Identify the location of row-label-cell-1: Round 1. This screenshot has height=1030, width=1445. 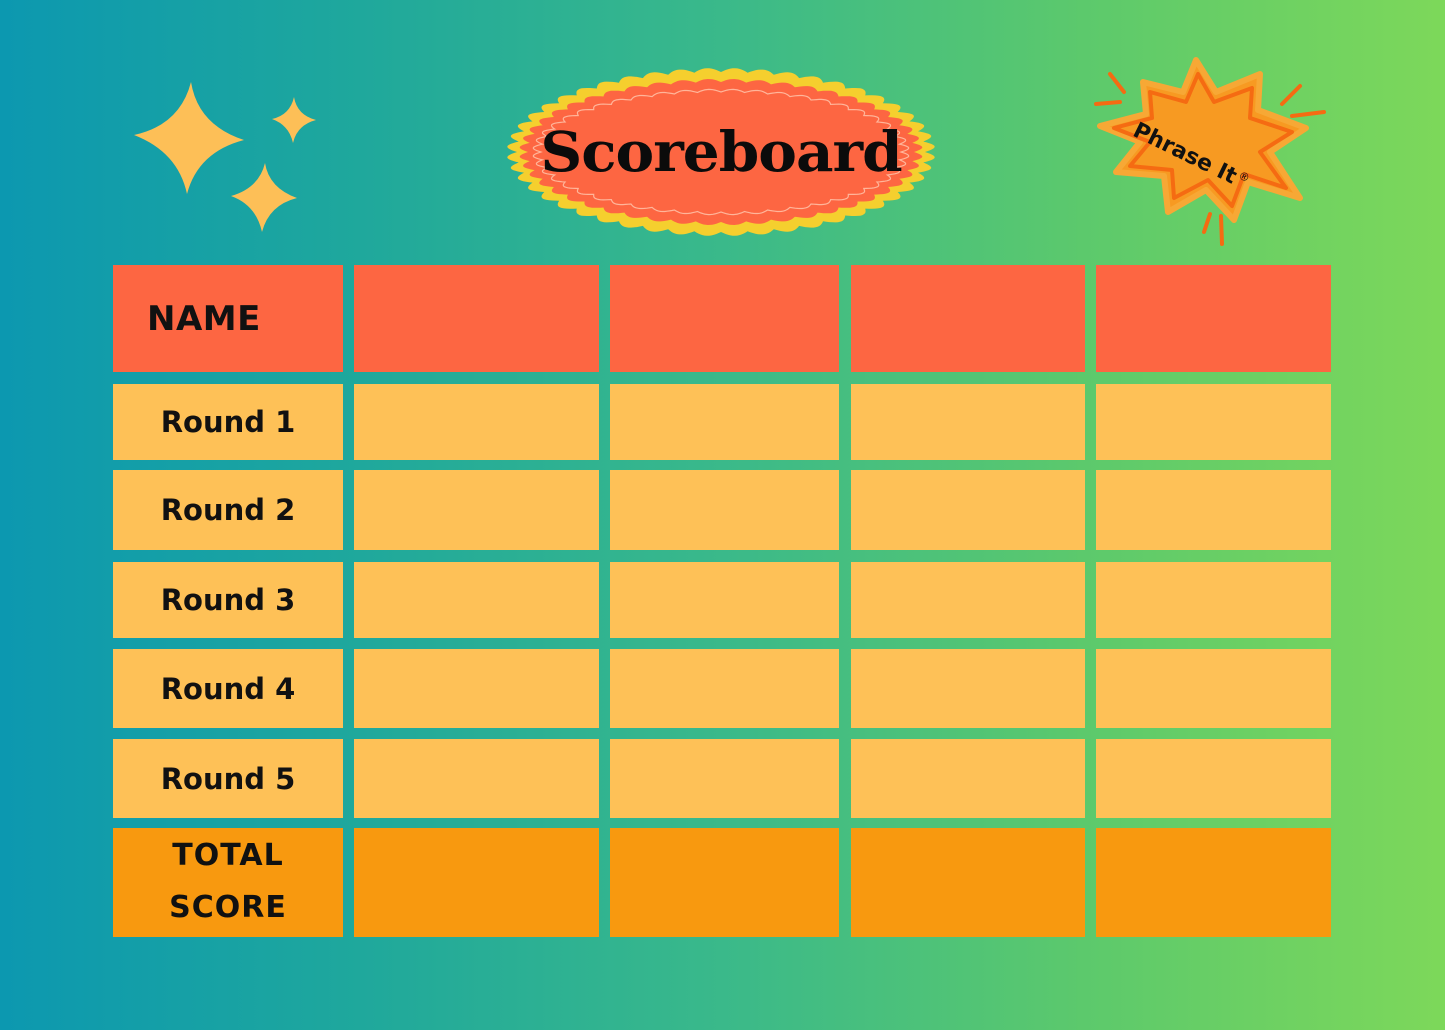
(228, 422).